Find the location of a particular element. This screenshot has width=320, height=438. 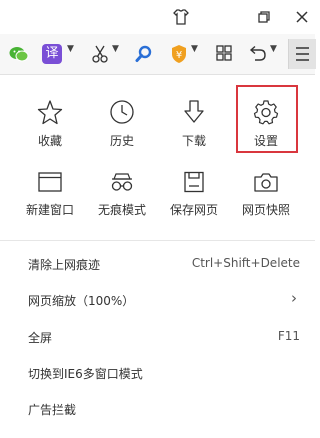

menu-divider is located at coordinates (157, 240).